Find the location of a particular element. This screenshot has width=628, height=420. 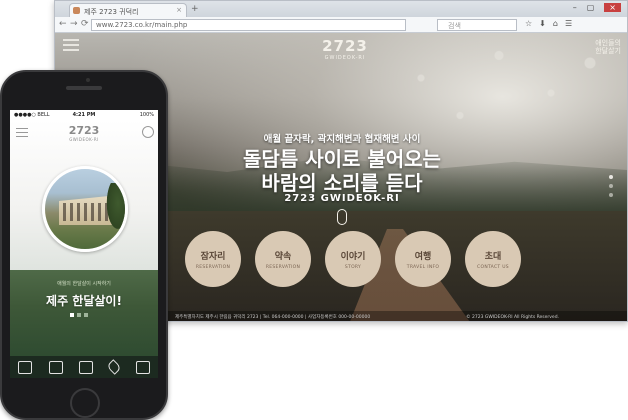

browser-search-input: 검색 is located at coordinates (477, 25).